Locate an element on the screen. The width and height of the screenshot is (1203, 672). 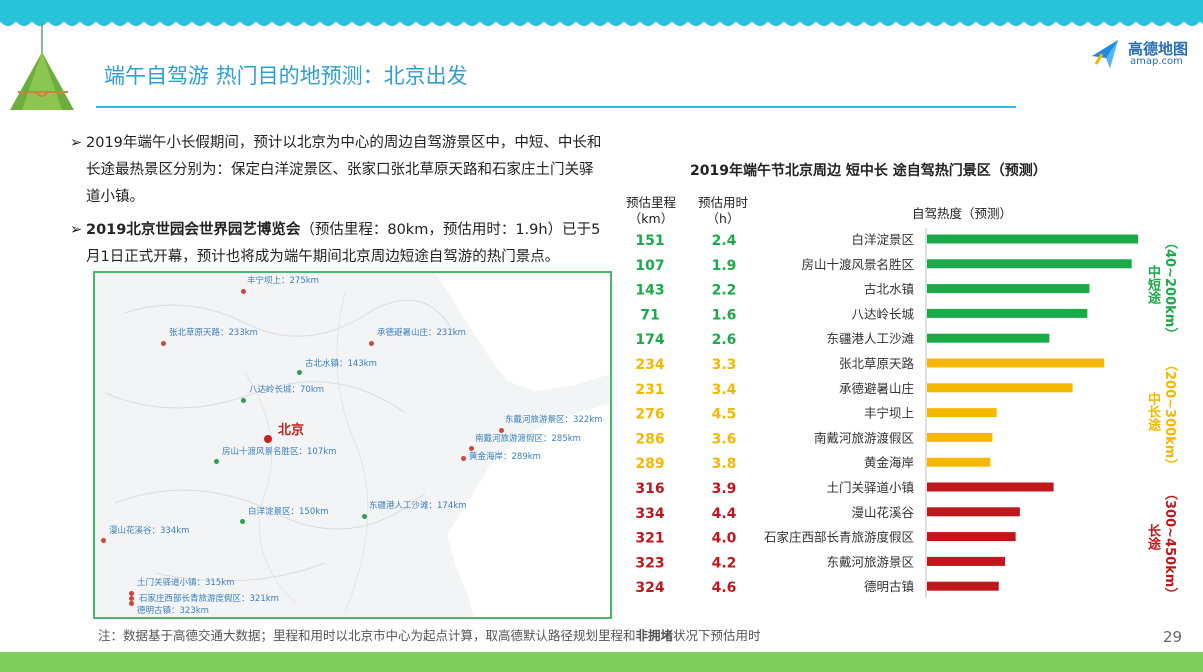
map-pin-label: 房山十渡风景名胜区：107km is located at coordinates (279, 452).